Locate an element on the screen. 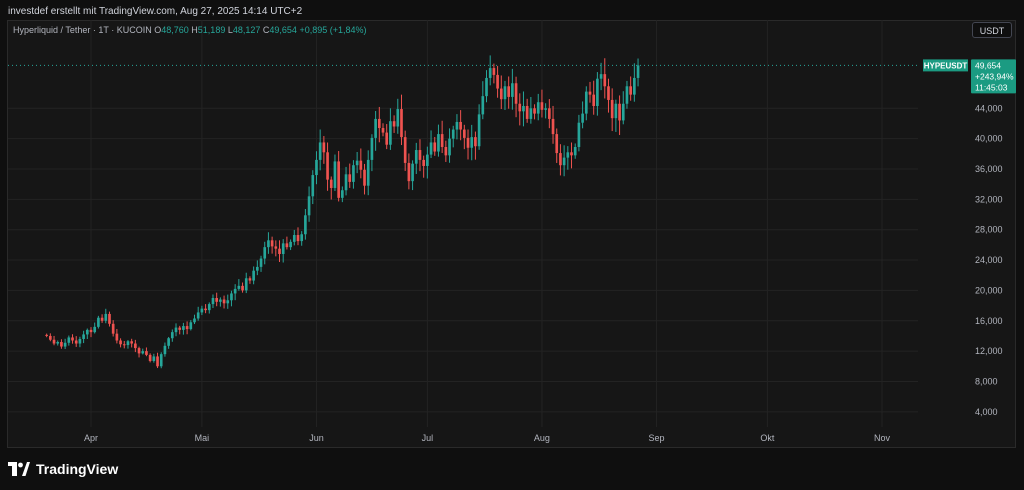 Image resolution: width=1024 pixels, height=490 pixels. y-tick-label: 24,000 is located at coordinates (989, 260).